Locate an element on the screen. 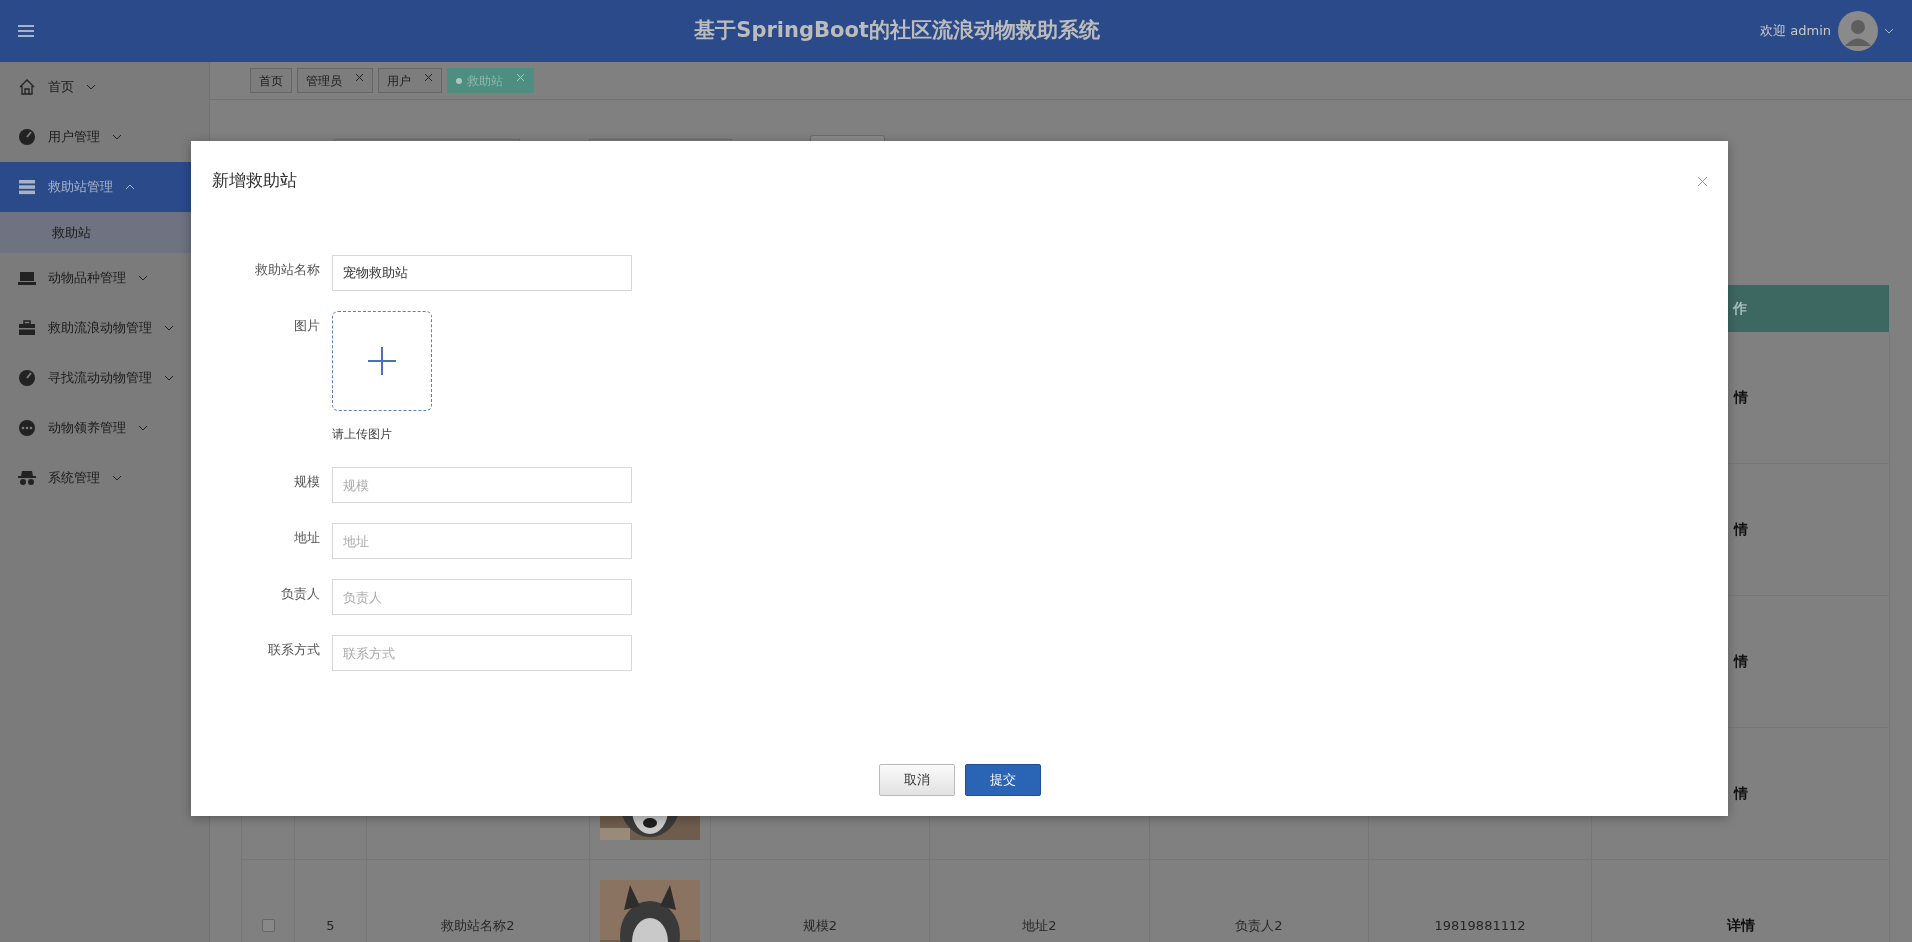  input-field: 联系方式 is located at coordinates (482, 653).